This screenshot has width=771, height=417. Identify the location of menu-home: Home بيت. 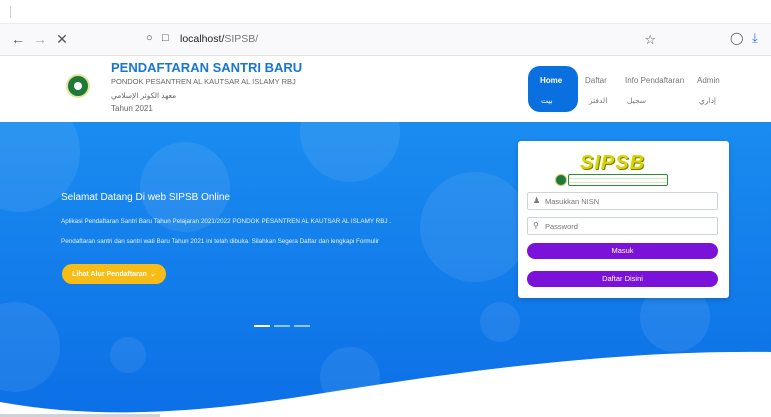
(553, 89).